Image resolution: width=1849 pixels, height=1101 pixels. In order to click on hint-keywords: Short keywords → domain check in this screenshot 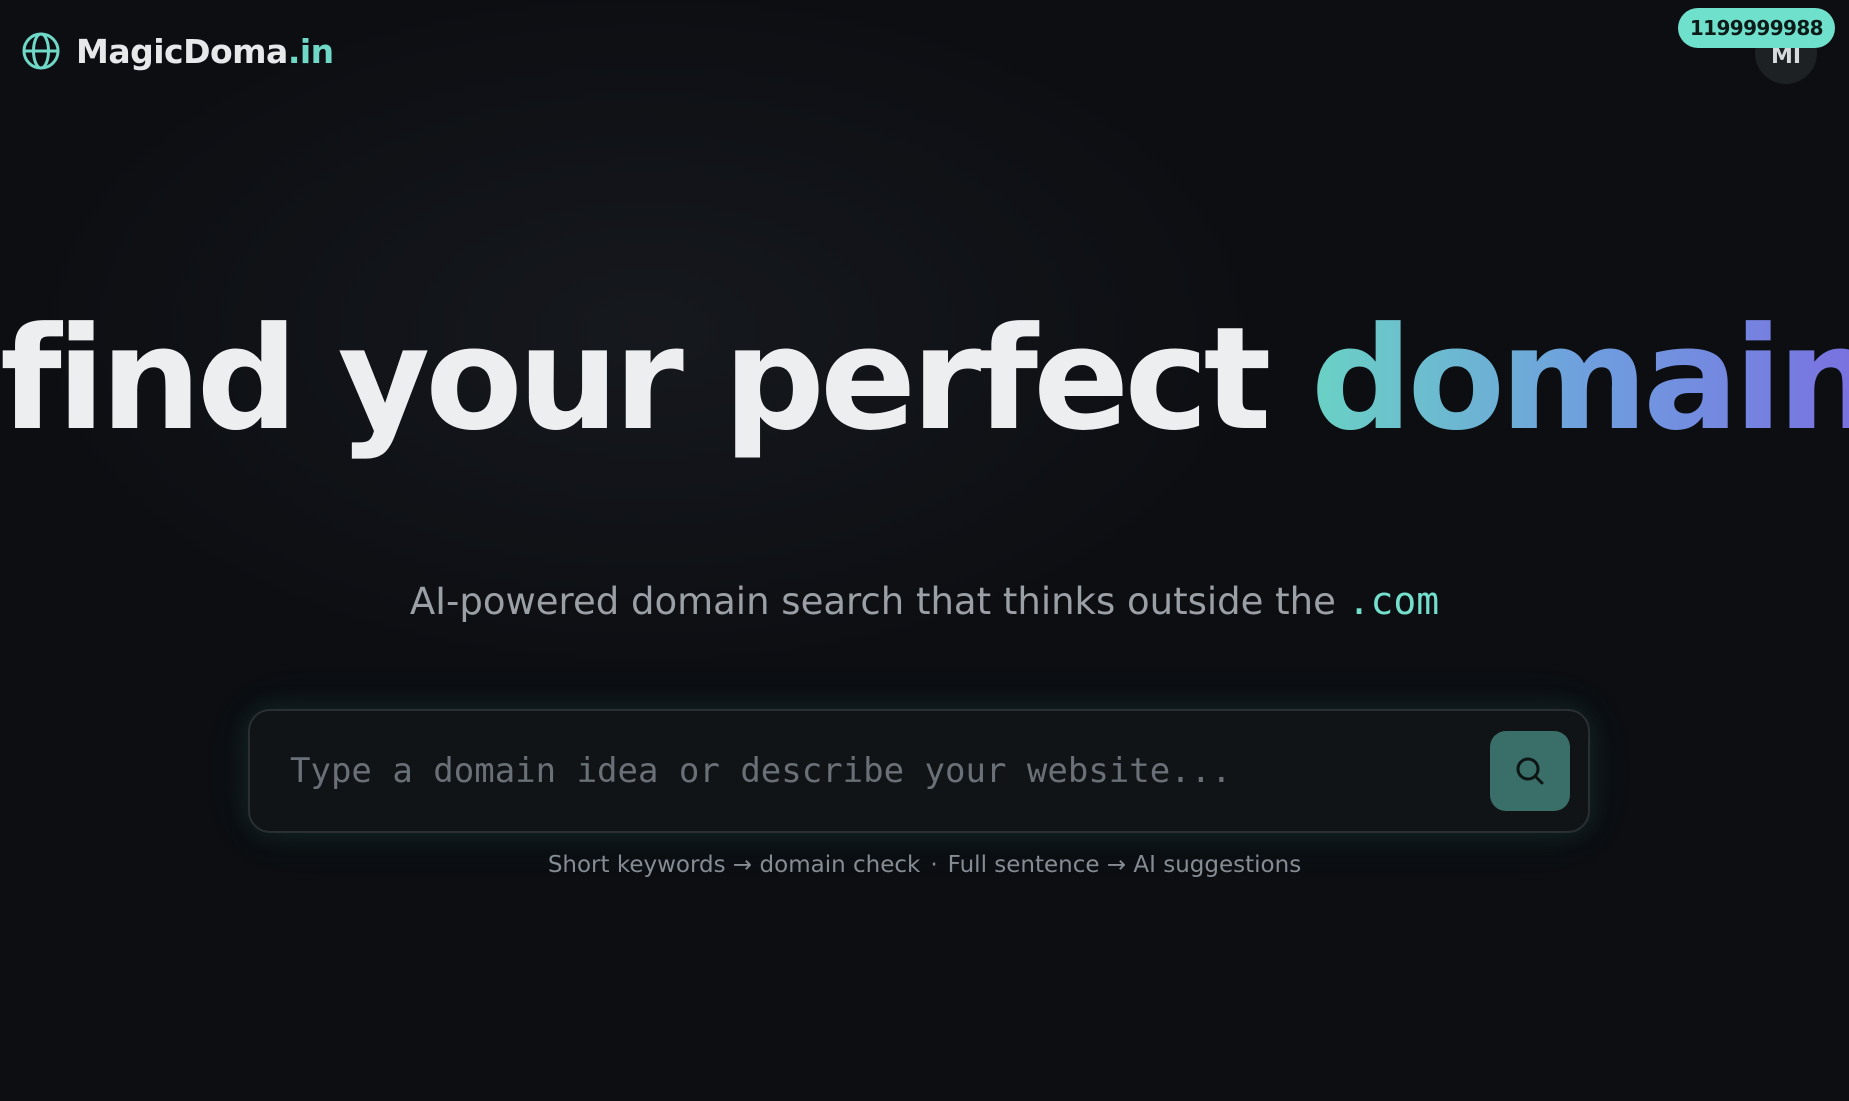, I will do `click(734, 865)`.